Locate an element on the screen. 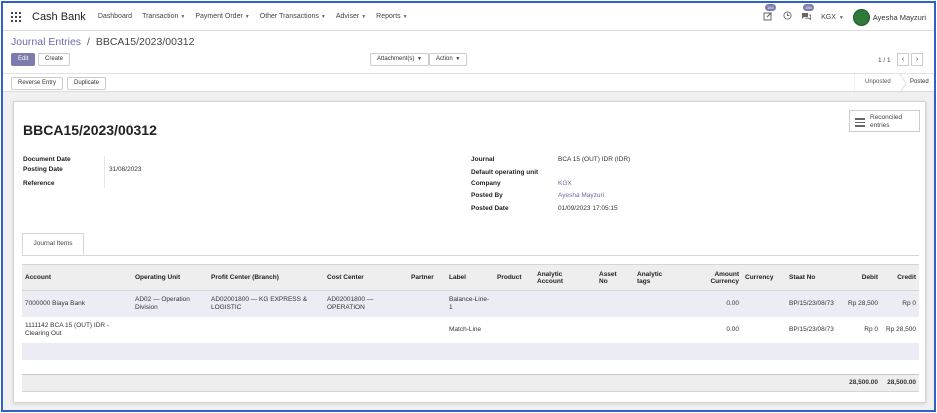 This screenshot has height=413, width=937. cell-profit-center: AD02001800 — KG EXPRESS & LOGISTIC is located at coordinates (266, 303).